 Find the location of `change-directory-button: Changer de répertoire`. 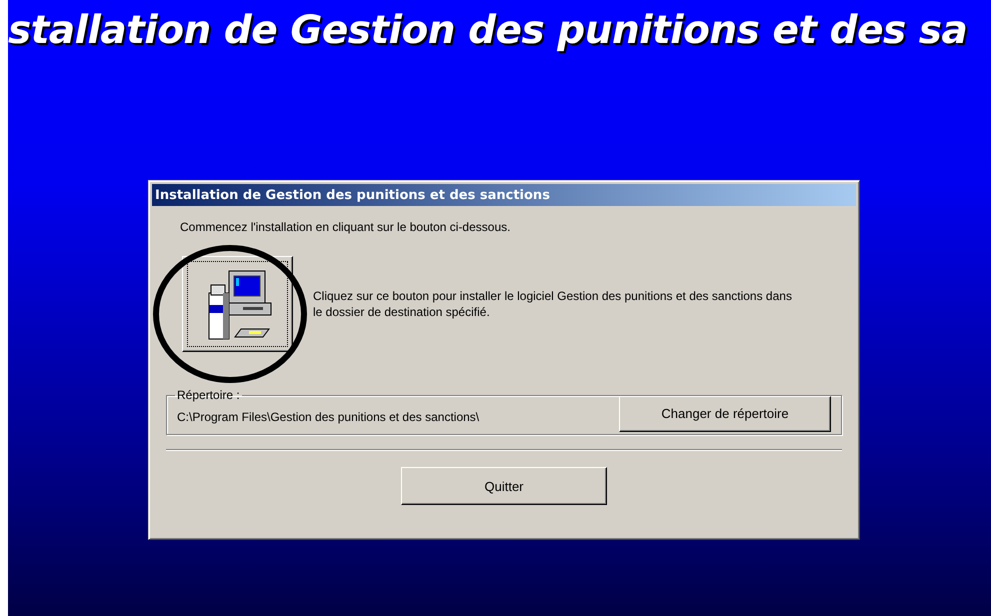

change-directory-button: Changer de répertoire is located at coordinates (725, 414).